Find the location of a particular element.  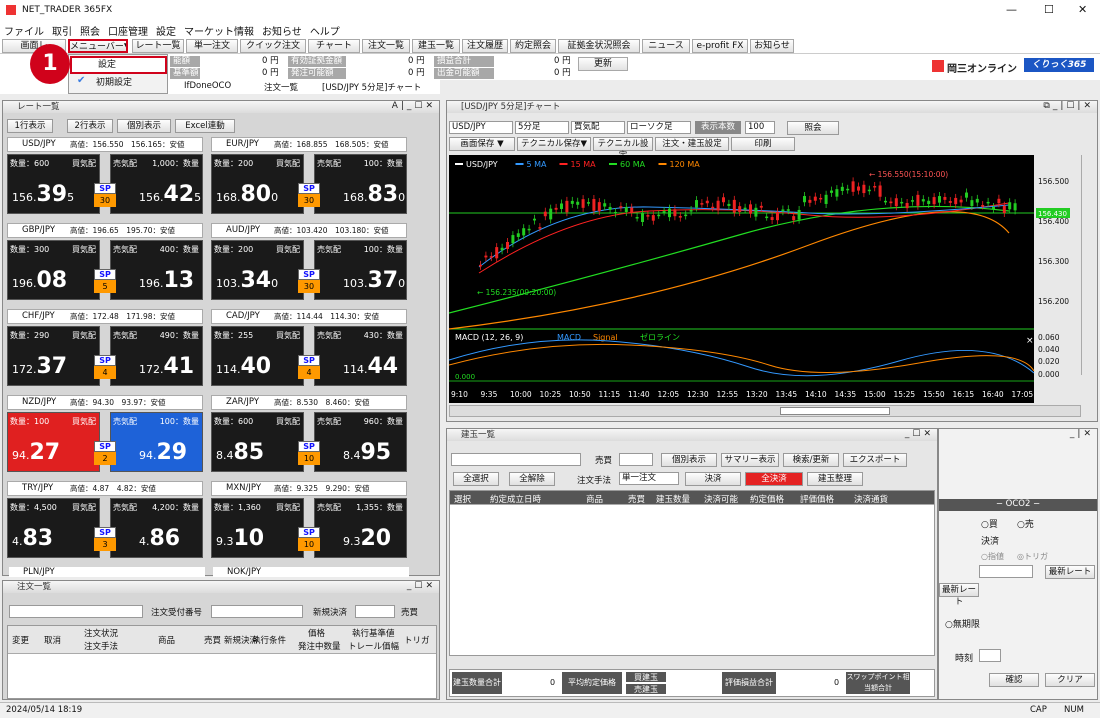

e-profit-button: e-profit FX is located at coordinates (720, 46).